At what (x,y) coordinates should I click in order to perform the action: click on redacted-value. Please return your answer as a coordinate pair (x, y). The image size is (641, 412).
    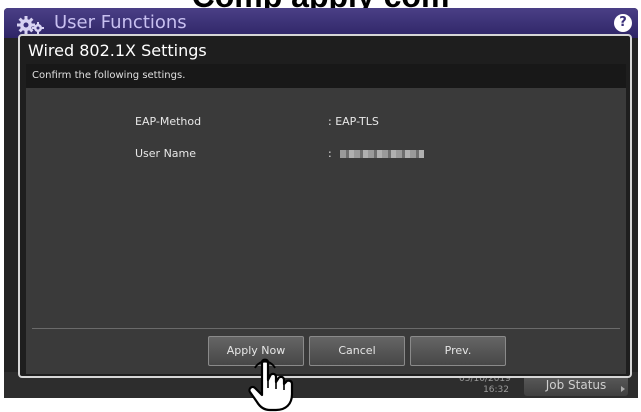
    Looking at the image, I should click on (381, 154).